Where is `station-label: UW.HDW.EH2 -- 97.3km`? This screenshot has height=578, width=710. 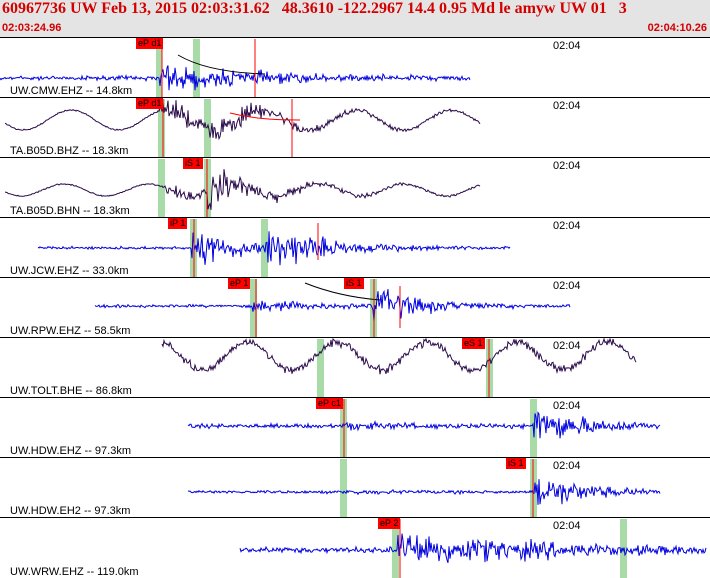 station-label: UW.HDW.EH2 -- 97.3km is located at coordinates (70, 511).